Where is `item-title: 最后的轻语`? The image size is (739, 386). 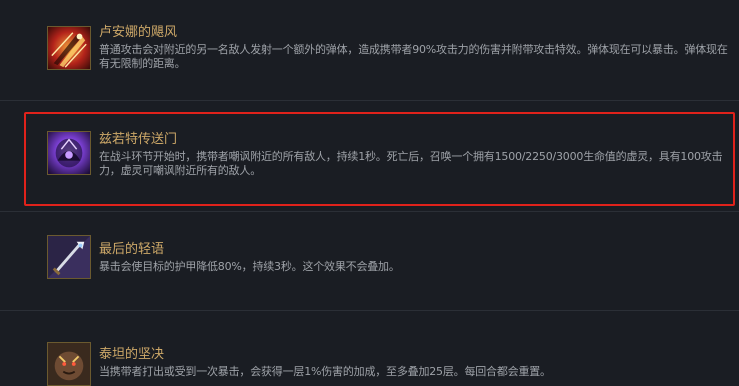 item-title: 最后的轻语 is located at coordinates (132, 249).